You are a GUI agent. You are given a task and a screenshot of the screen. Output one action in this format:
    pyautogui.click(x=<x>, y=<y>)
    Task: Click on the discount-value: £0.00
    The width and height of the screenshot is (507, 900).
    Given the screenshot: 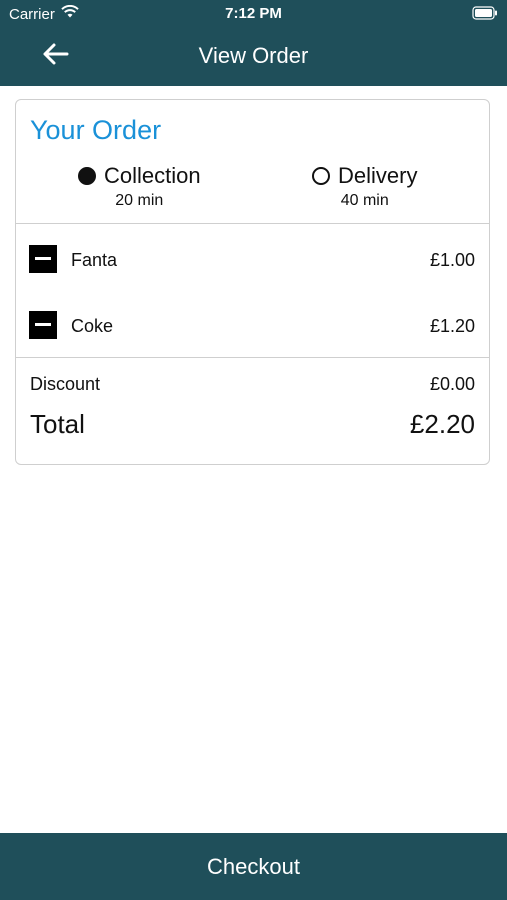 What is the action you would take?
    pyautogui.click(x=452, y=384)
    